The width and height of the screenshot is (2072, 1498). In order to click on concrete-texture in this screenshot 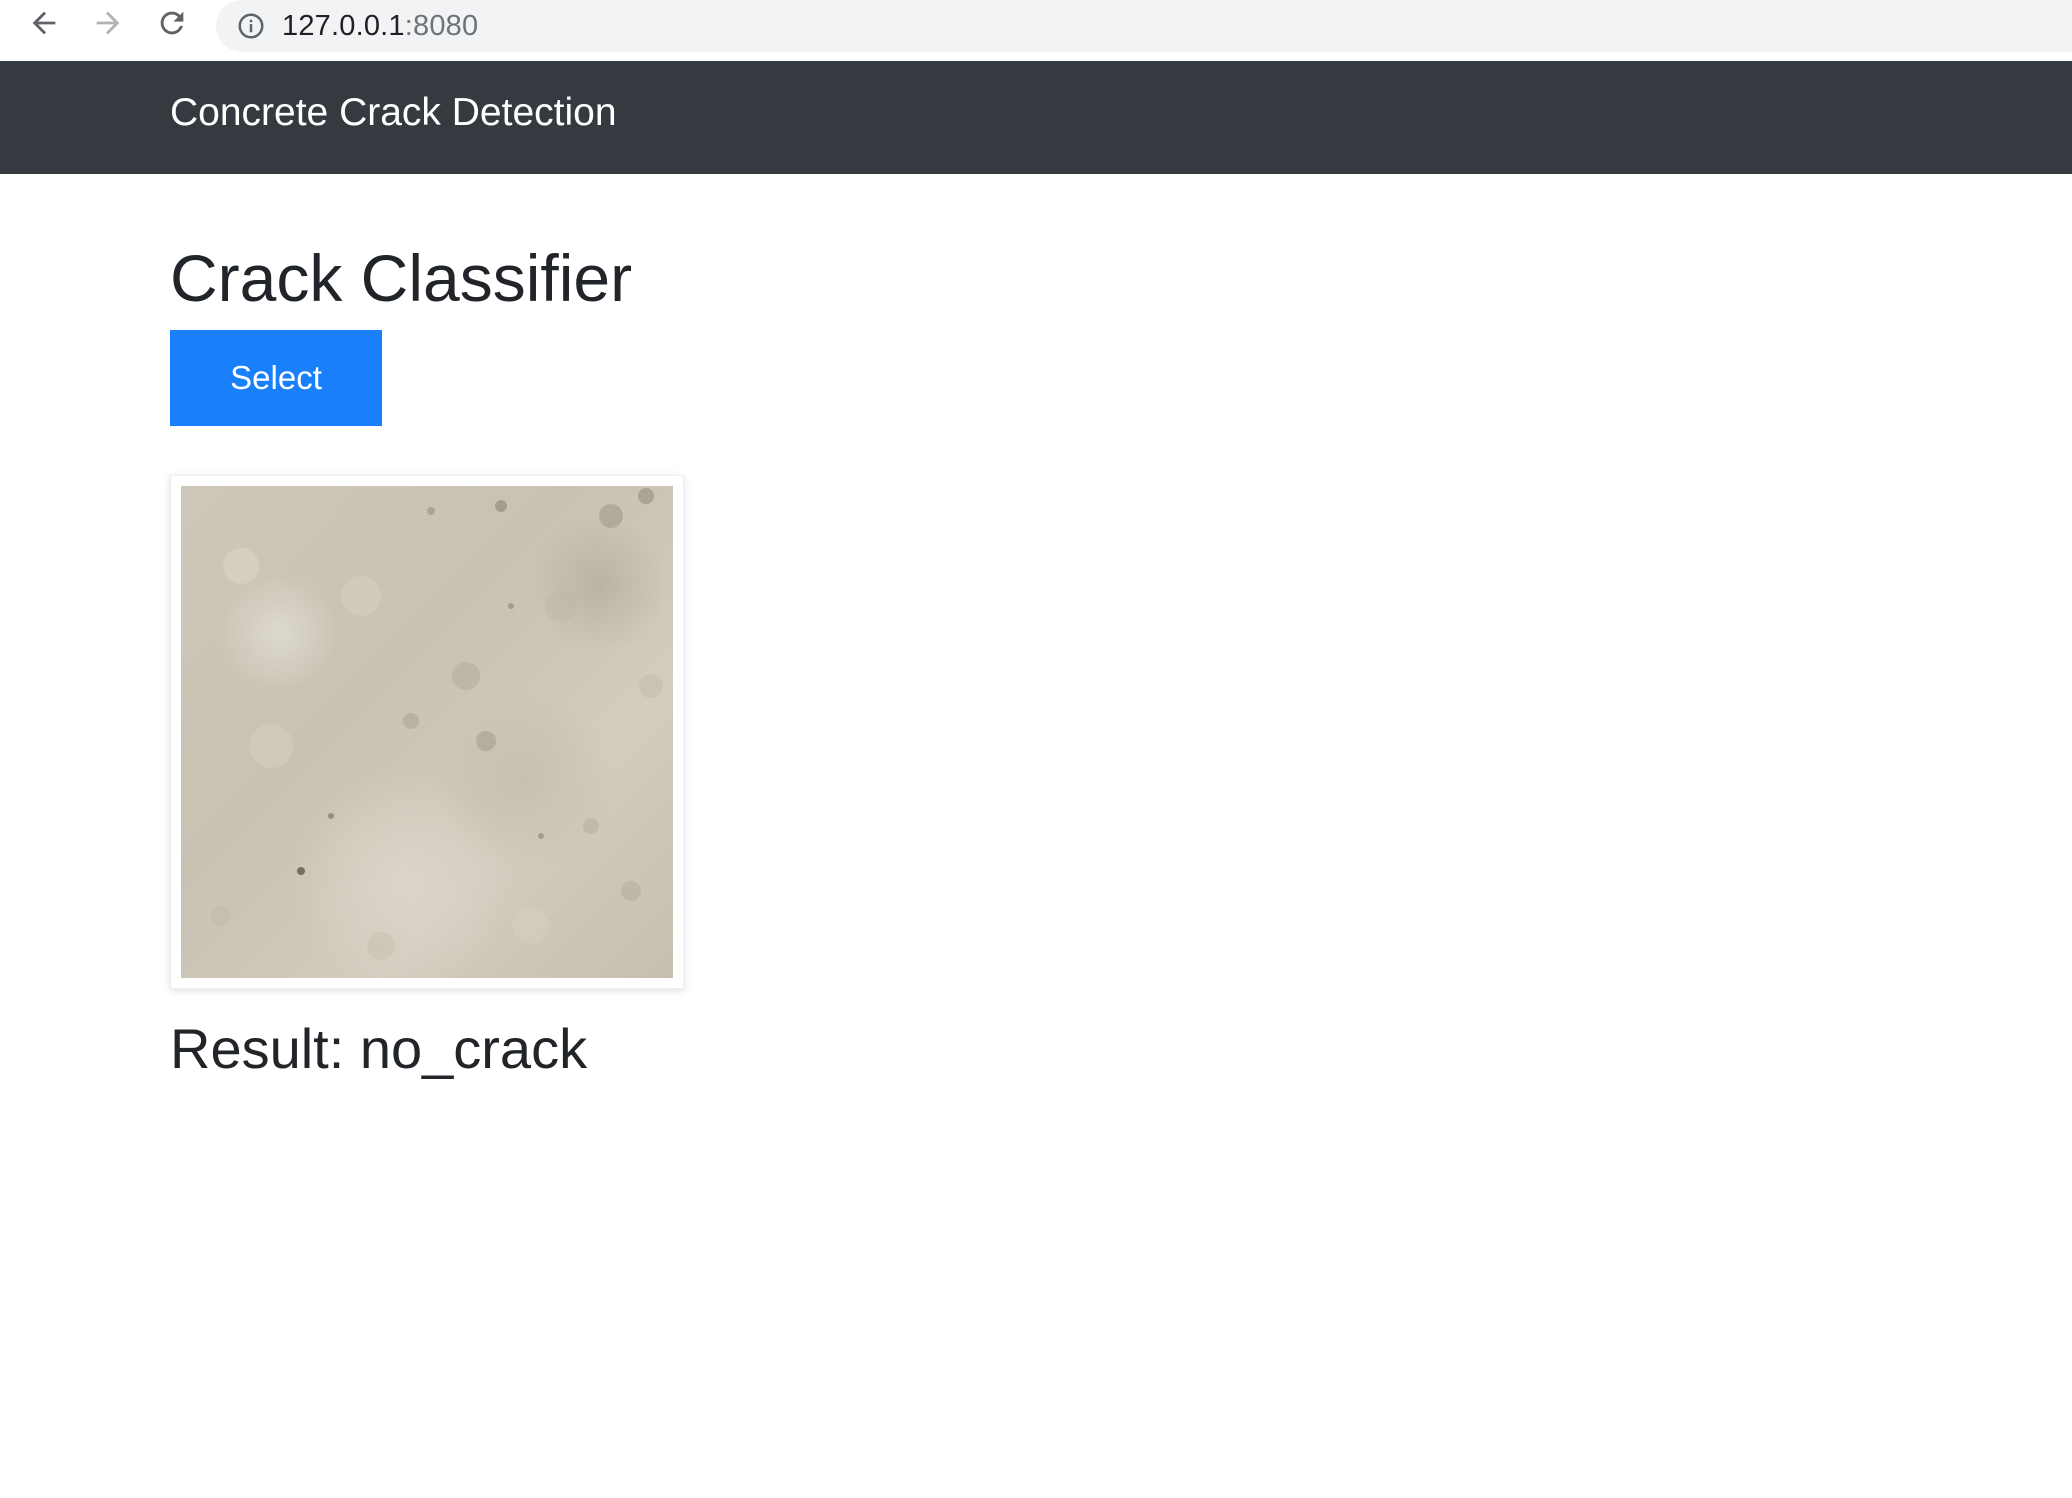, I will do `click(437, 724)`.